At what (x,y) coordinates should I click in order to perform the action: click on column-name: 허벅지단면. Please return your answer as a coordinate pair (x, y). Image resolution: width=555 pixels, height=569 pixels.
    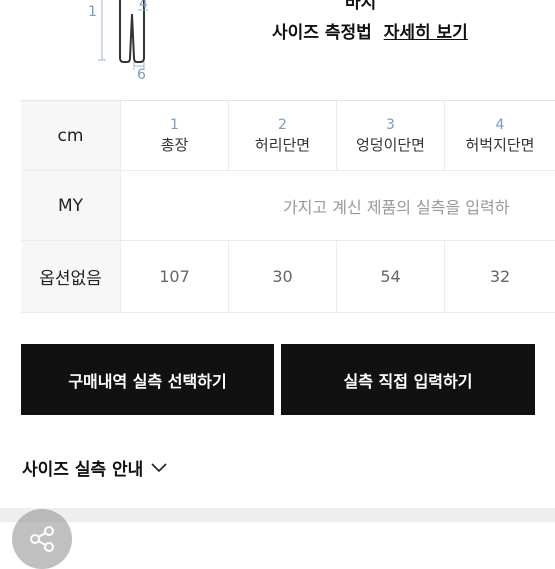
    Looking at the image, I should click on (500, 144).